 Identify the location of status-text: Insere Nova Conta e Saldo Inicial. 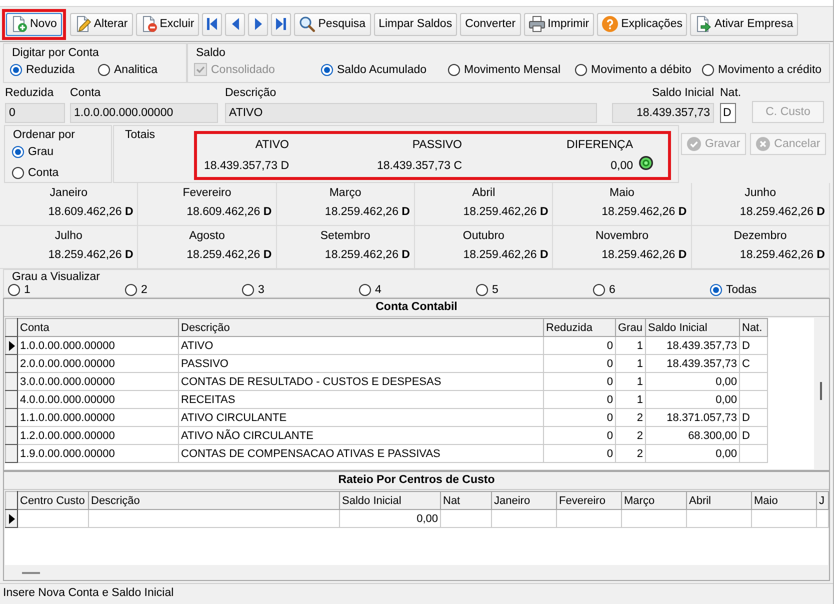
(88, 593).